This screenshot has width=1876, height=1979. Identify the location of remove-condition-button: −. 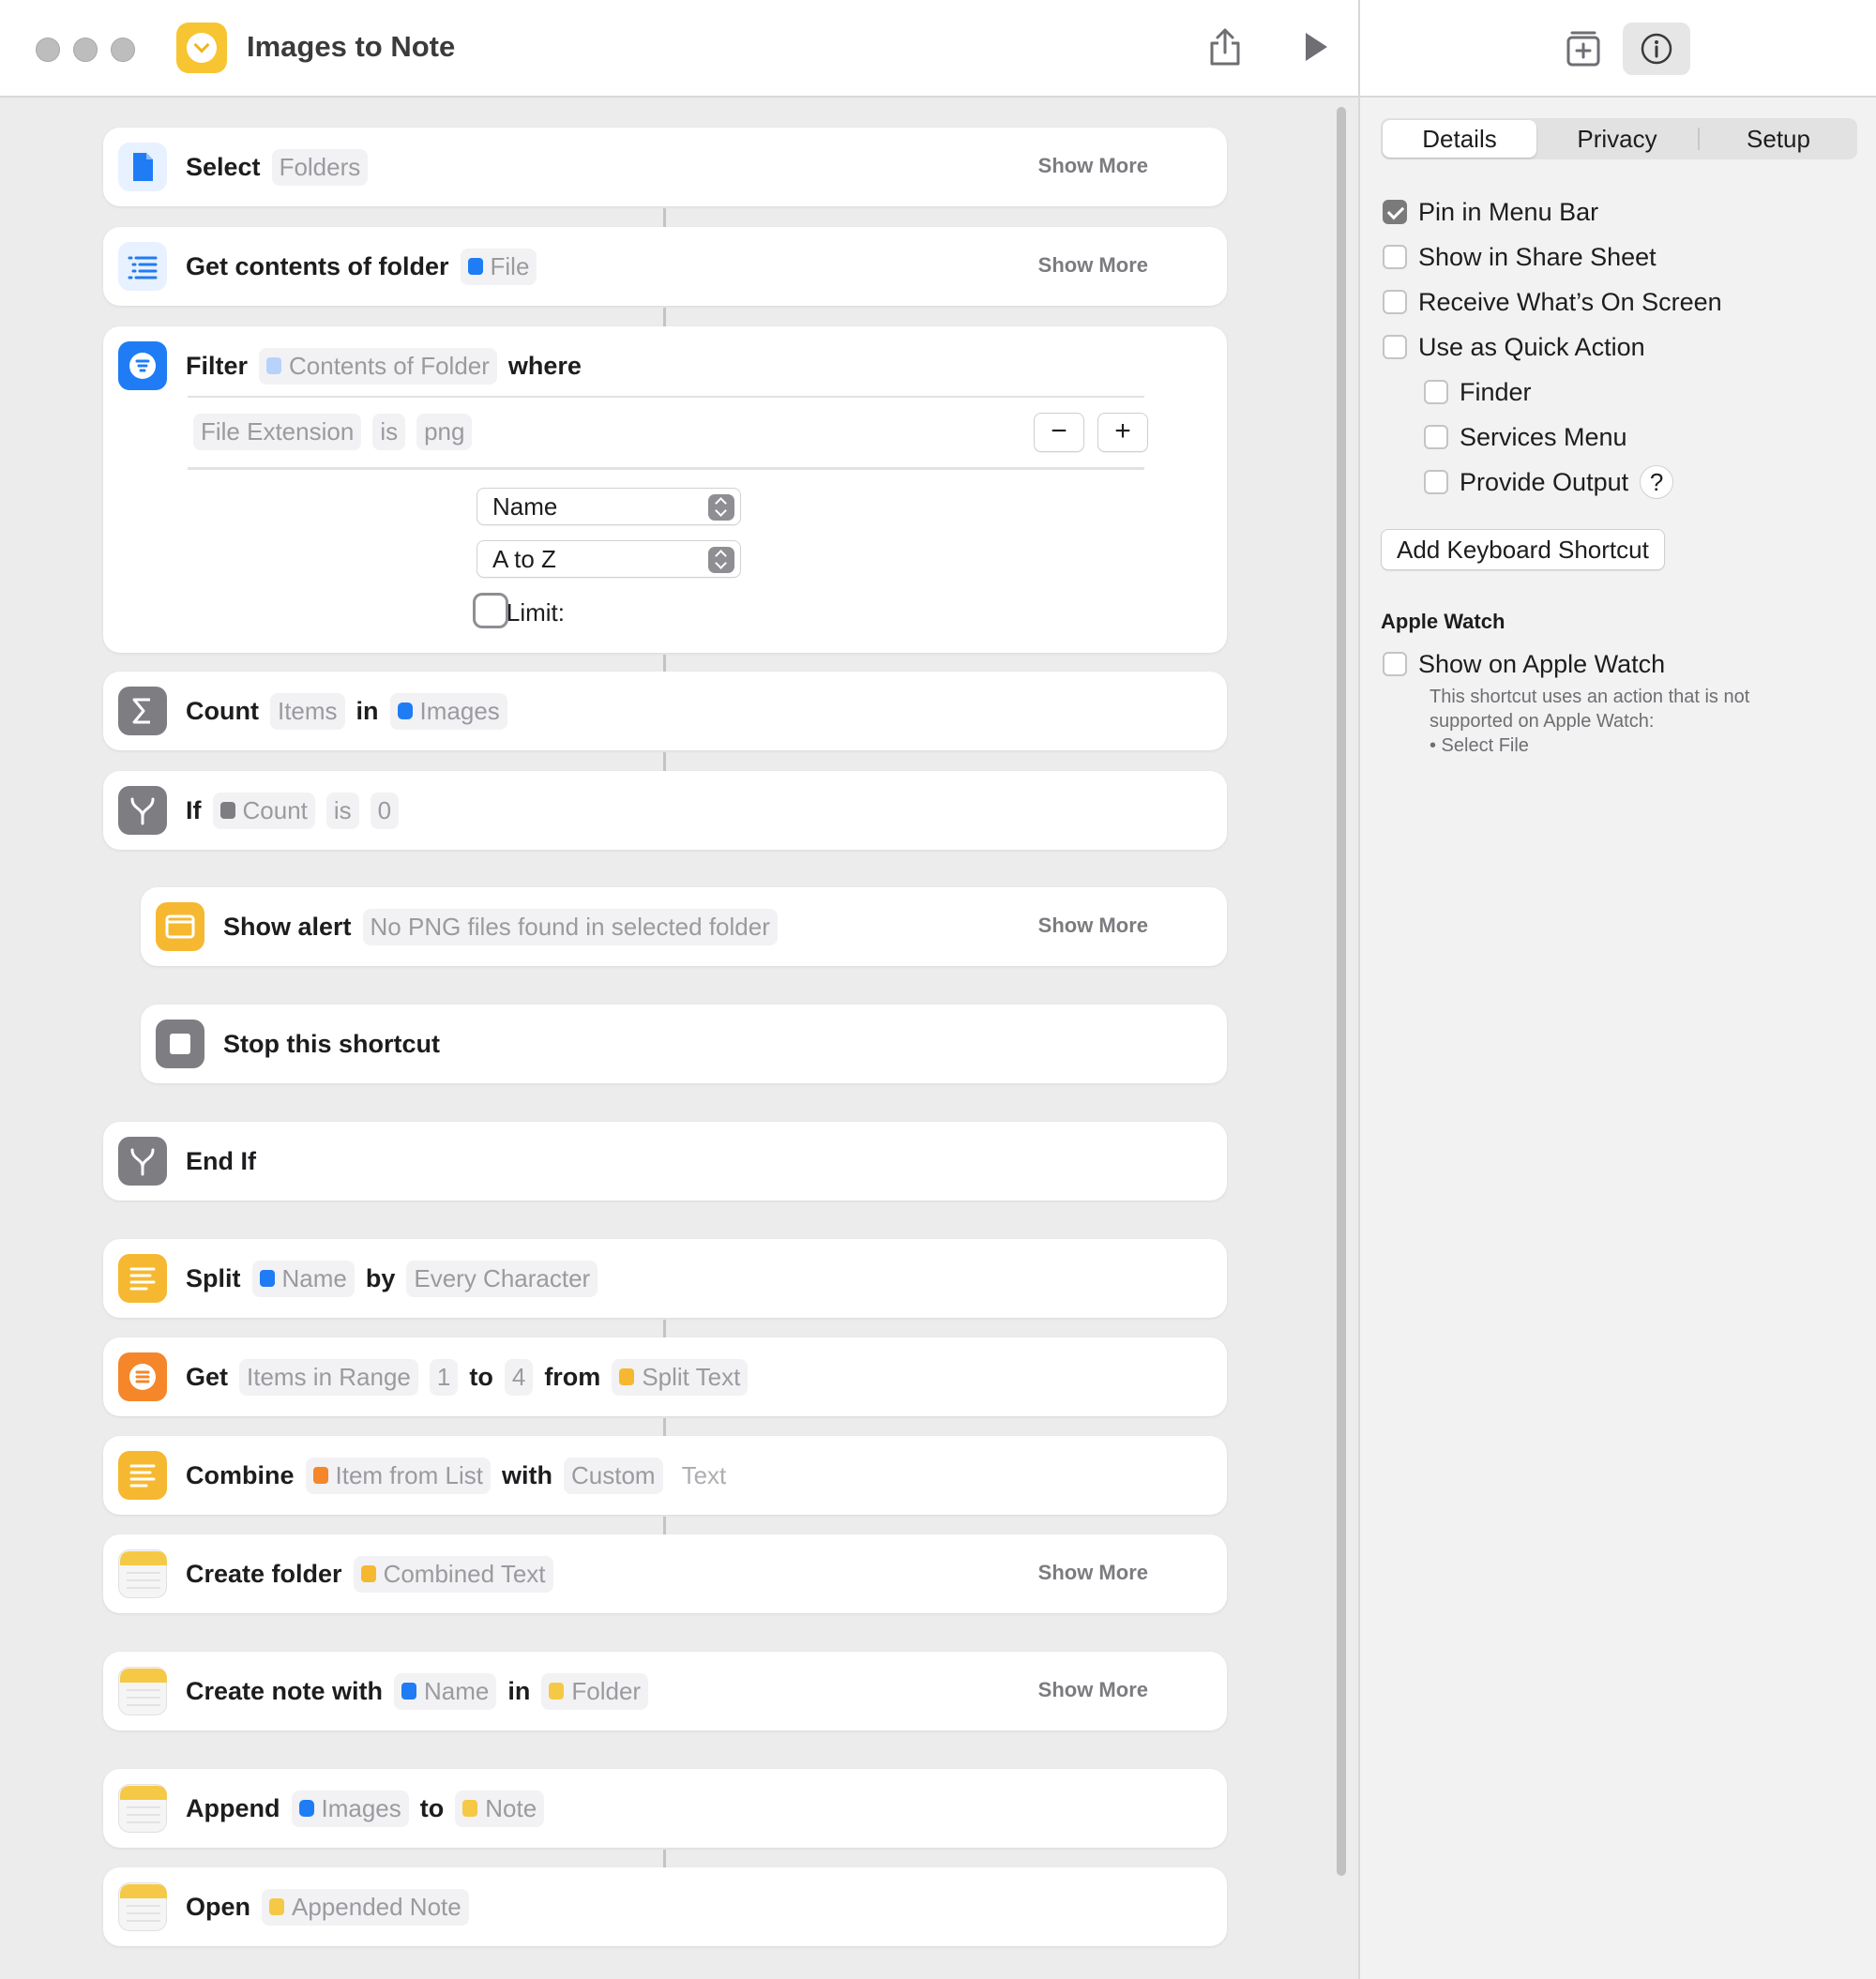
(1059, 432).